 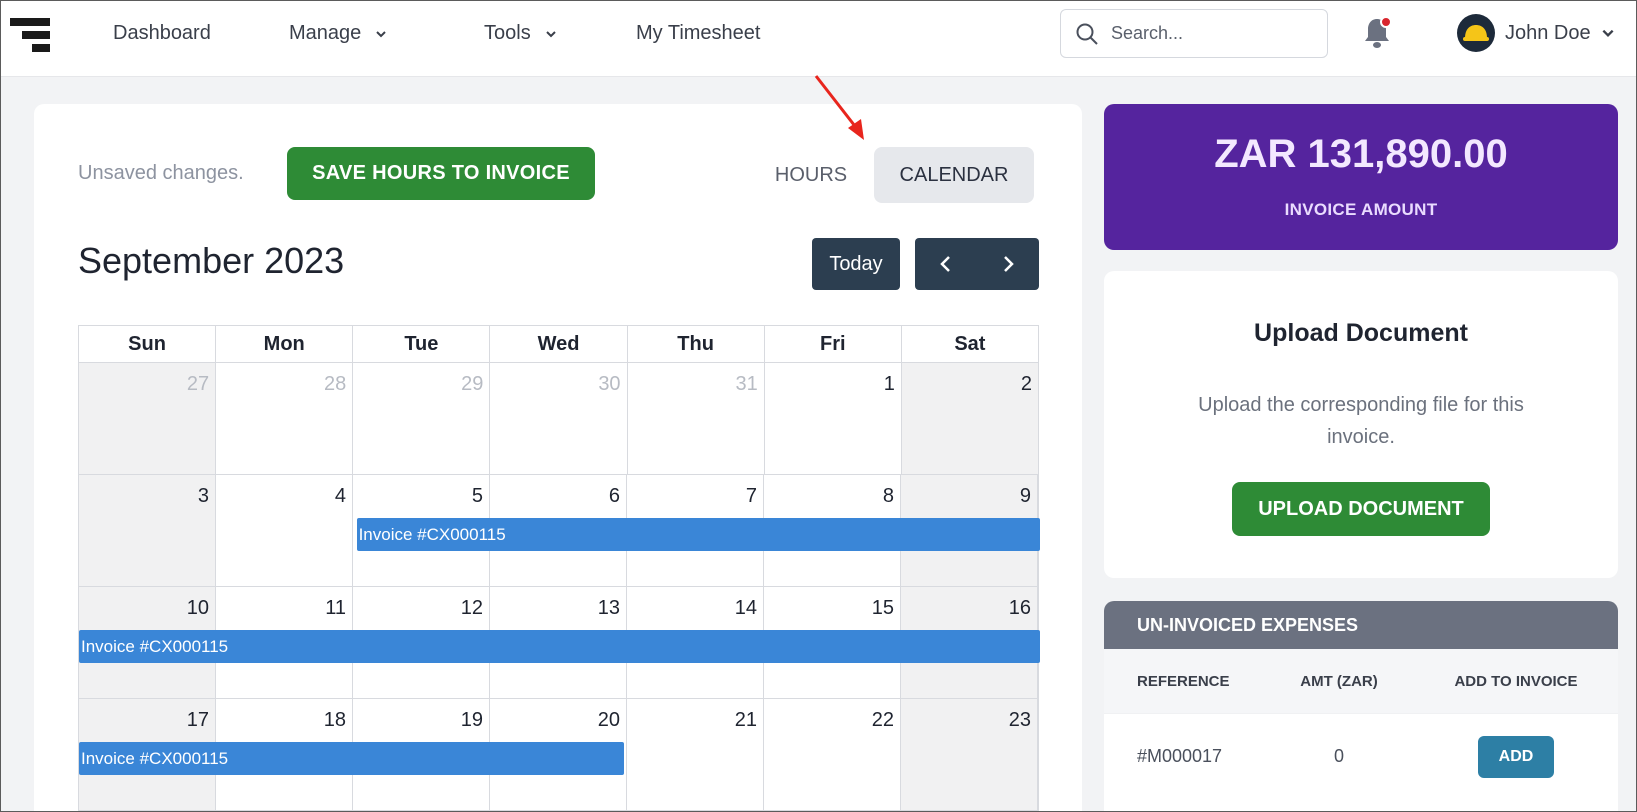 I want to click on notification-dot, so click(x=1386, y=22).